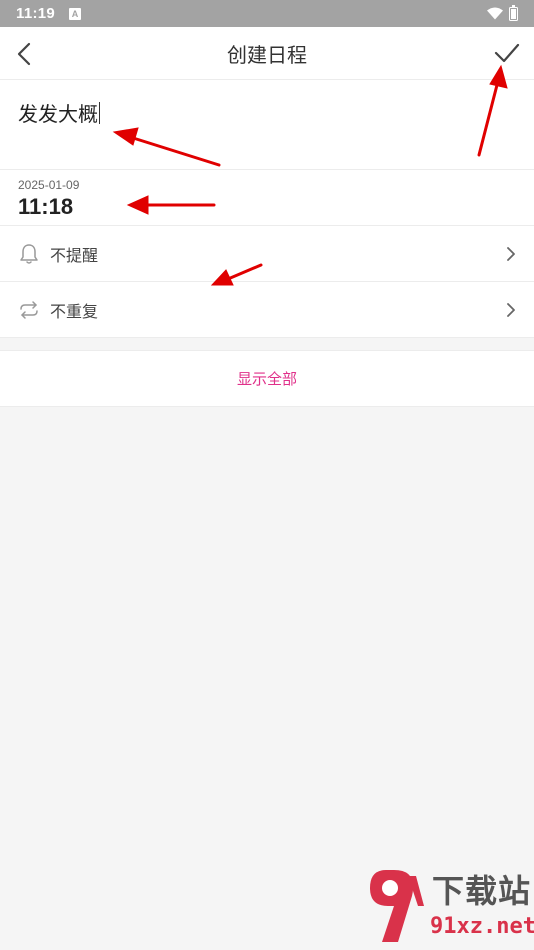 The width and height of the screenshot is (534, 950). I want to click on repeat-row: 不重复, so click(267, 310).